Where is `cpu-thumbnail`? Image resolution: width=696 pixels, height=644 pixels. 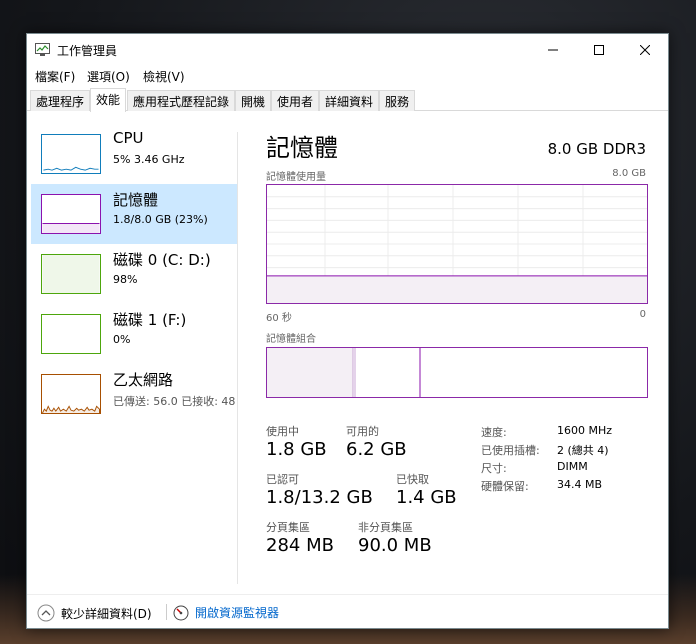 cpu-thumbnail is located at coordinates (71, 154).